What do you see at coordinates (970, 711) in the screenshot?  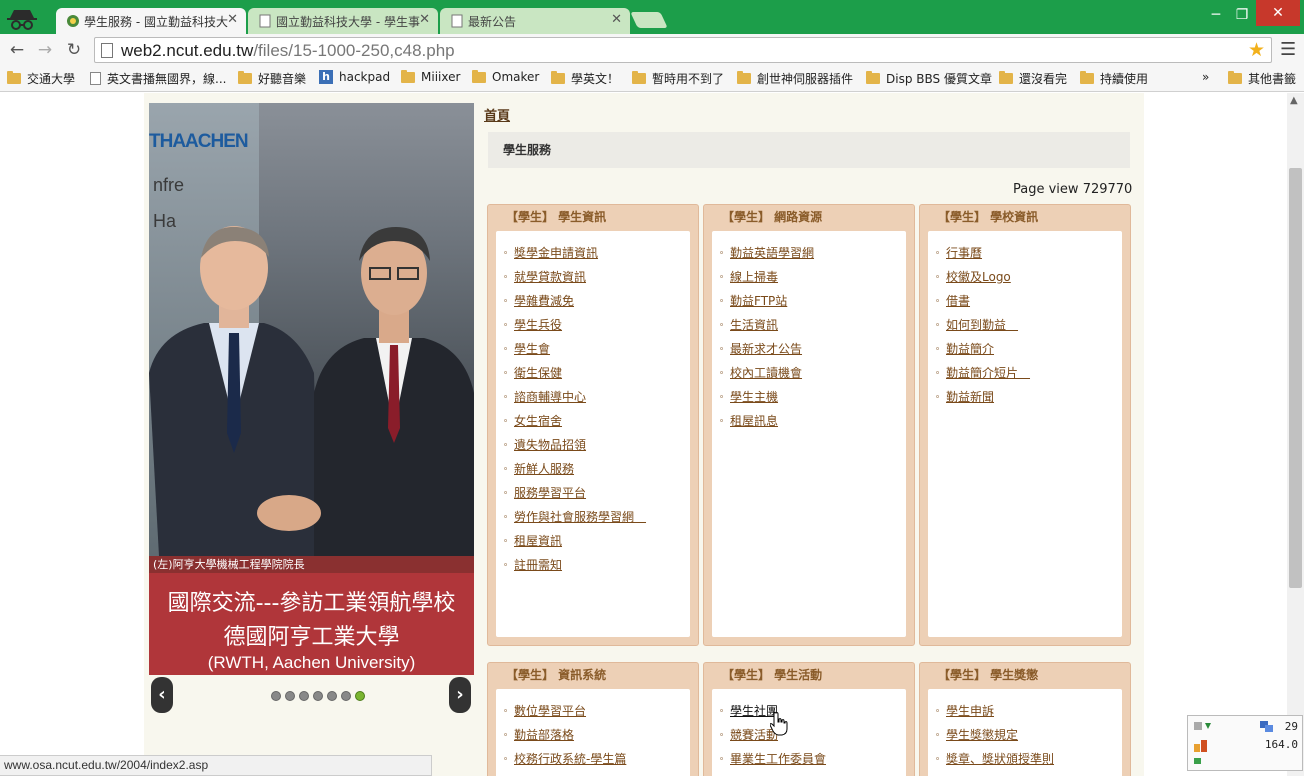 I see `link-label: 學生申訴` at bounding box center [970, 711].